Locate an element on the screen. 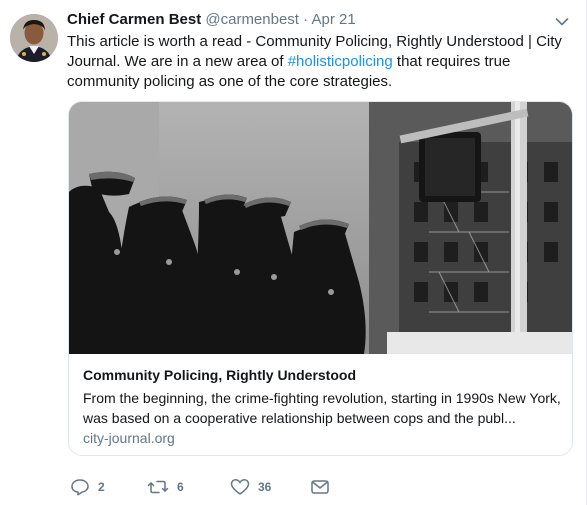  direct-message-icon is located at coordinates (320, 487).